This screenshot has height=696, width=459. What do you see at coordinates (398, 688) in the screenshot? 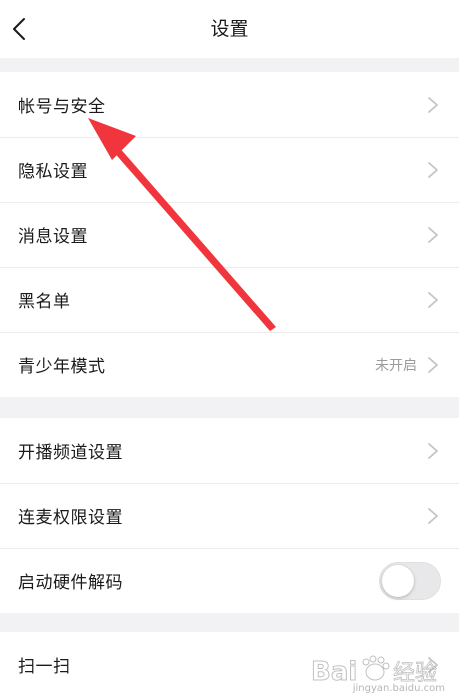
I see `watermark-url: jingyan.baidu.com` at bounding box center [398, 688].